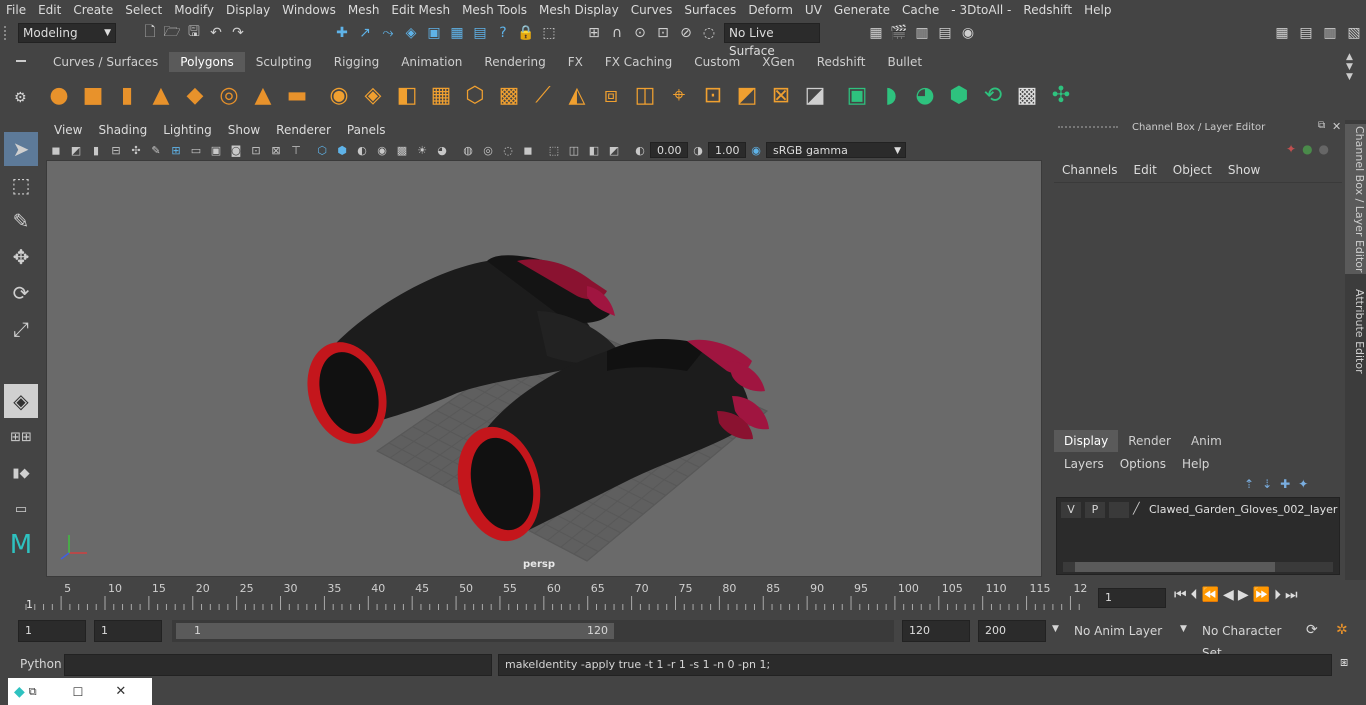 This screenshot has width=1366, height=705. Describe the element at coordinates (575, 62) in the screenshot. I see `shelf-tab-fx: FX` at that location.